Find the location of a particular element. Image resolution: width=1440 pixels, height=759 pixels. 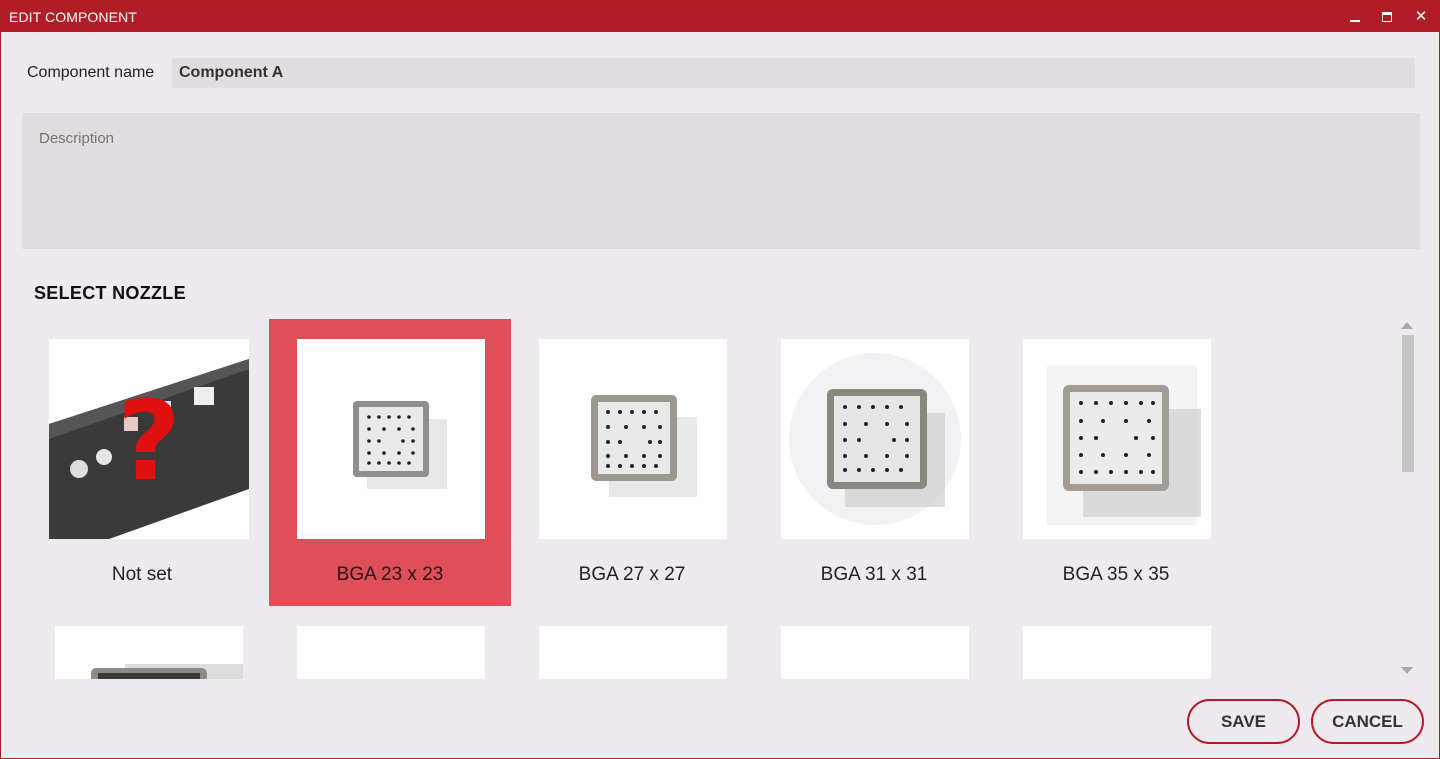

close-icon: ✕ is located at coordinates (1421, 16).